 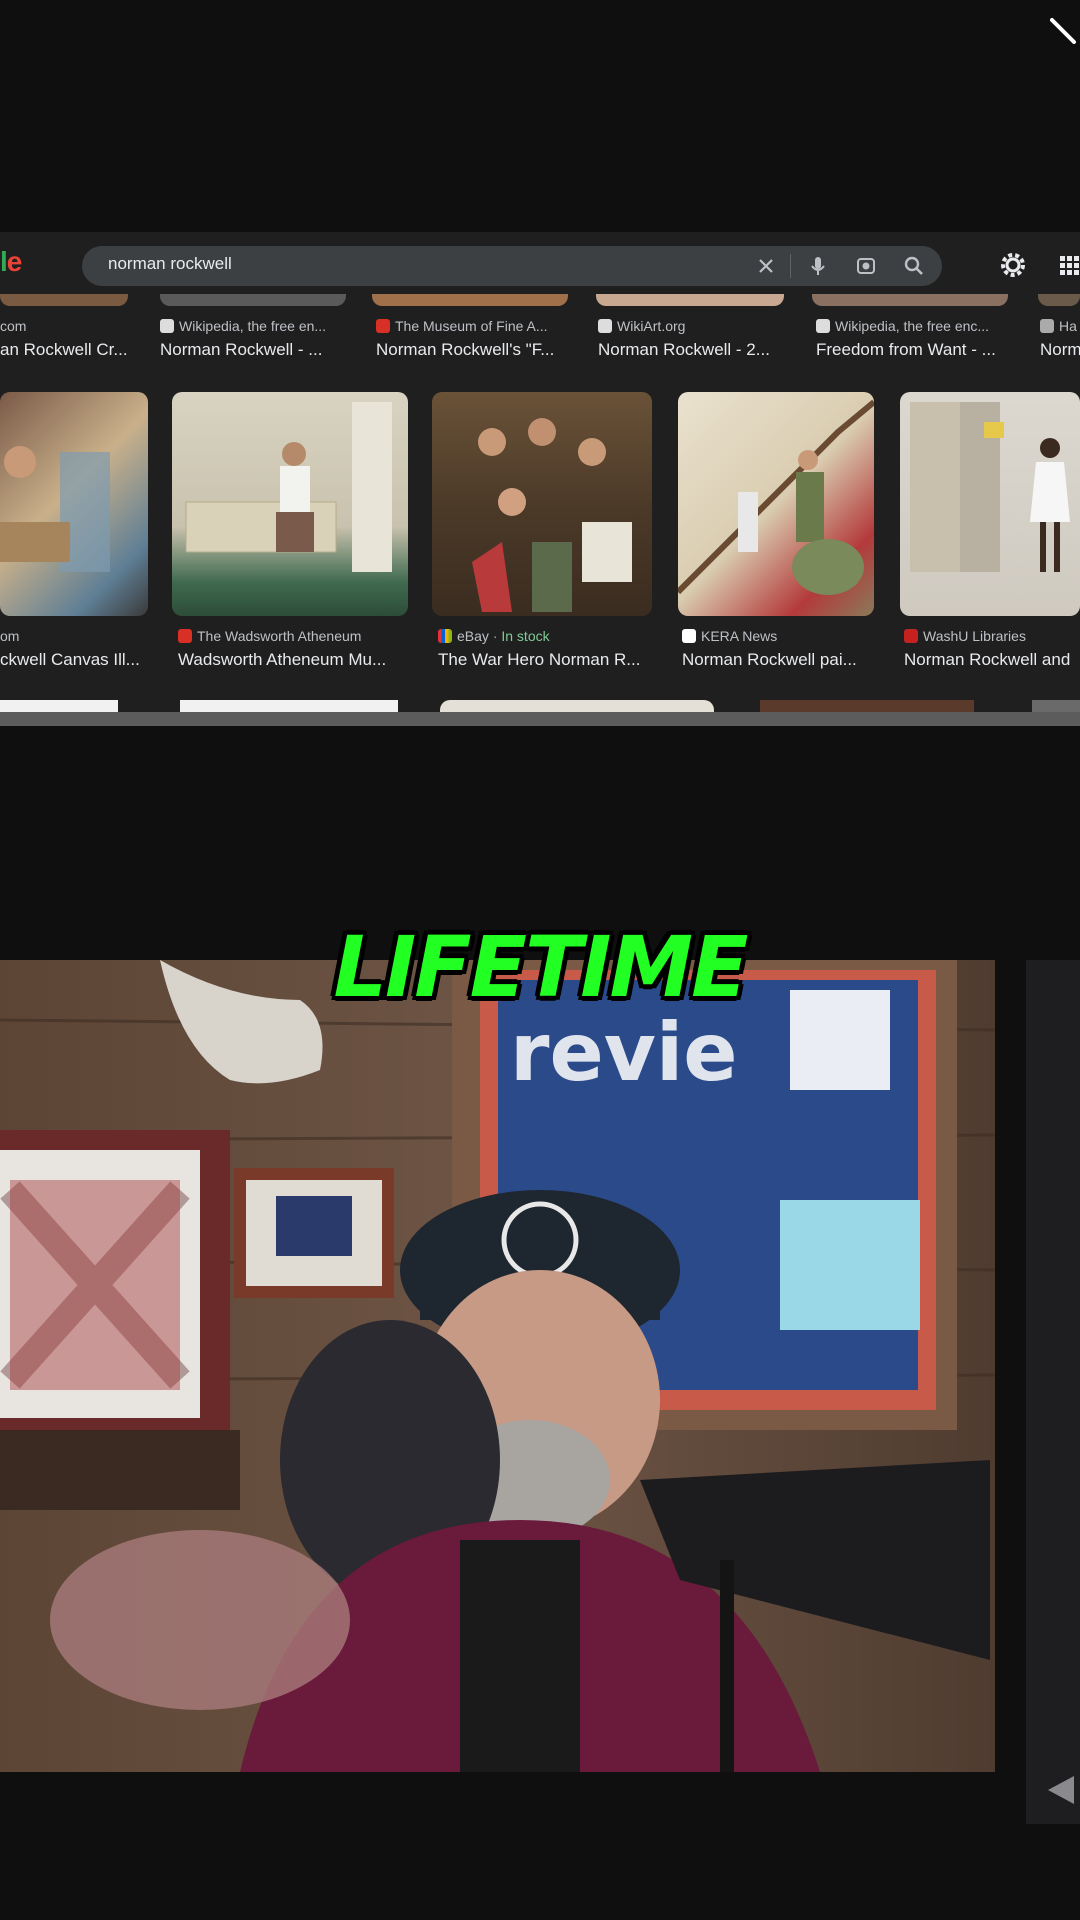 I want to click on ebay-favicon-icon, so click(x=445, y=636).